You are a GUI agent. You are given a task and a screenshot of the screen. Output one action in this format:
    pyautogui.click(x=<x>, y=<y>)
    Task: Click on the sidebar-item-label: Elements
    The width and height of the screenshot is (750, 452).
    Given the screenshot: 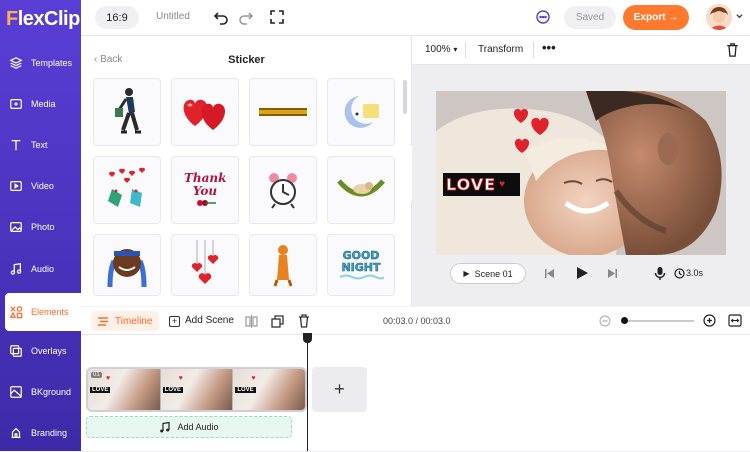 What is the action you would take?
    pyautogui.click(x=50, y=312)
    